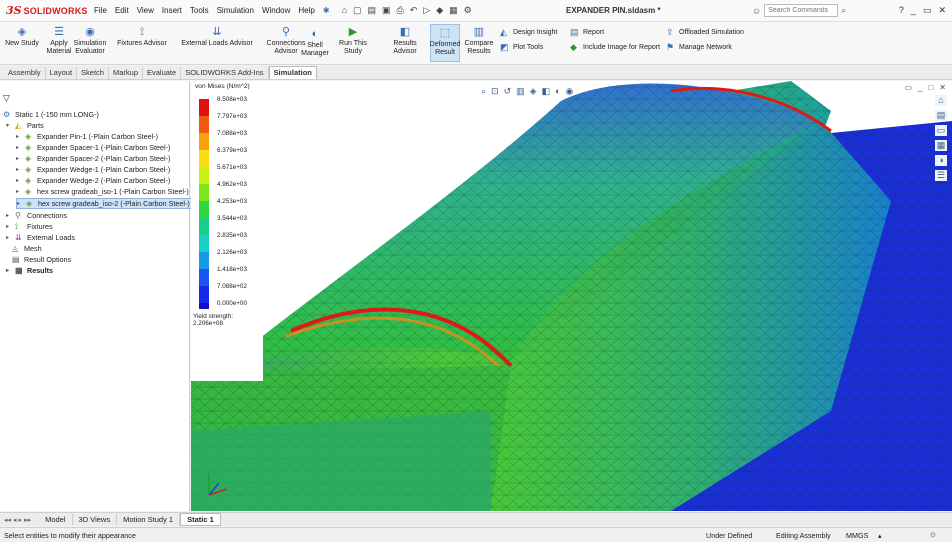  Describe the element at coordinates (315, 43) in the screenshot. I see `shell-manager-button: ◐ Shell Manager` at that location.